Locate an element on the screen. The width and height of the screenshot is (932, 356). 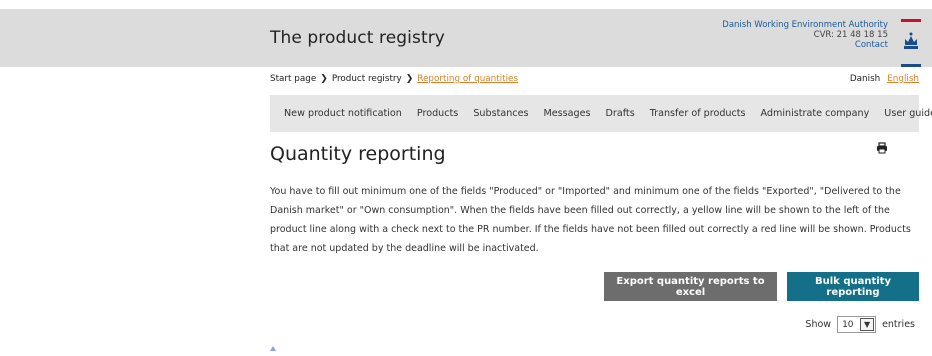
cvr-number: CVR: 21 48 18 15 is located at coordinates (850, 35).